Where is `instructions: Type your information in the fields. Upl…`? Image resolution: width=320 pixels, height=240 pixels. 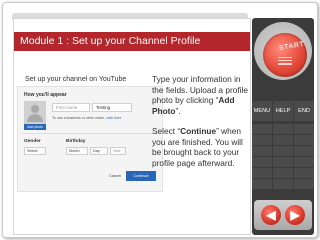 instructions: Type your information in the fields. Upl… is located at coordinates (201, 126).